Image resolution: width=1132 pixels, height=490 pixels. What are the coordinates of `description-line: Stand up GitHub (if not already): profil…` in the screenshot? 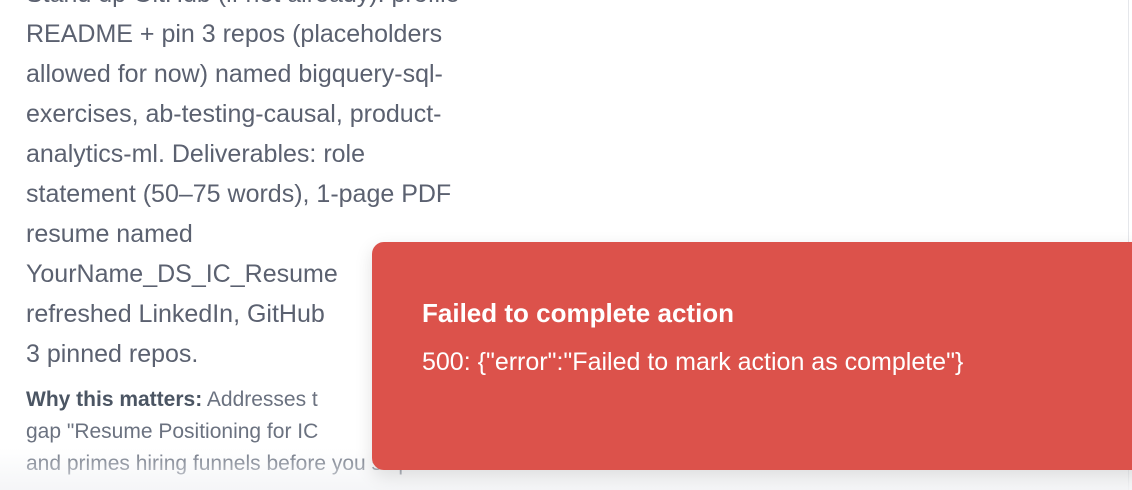 It's located at (296, 7).